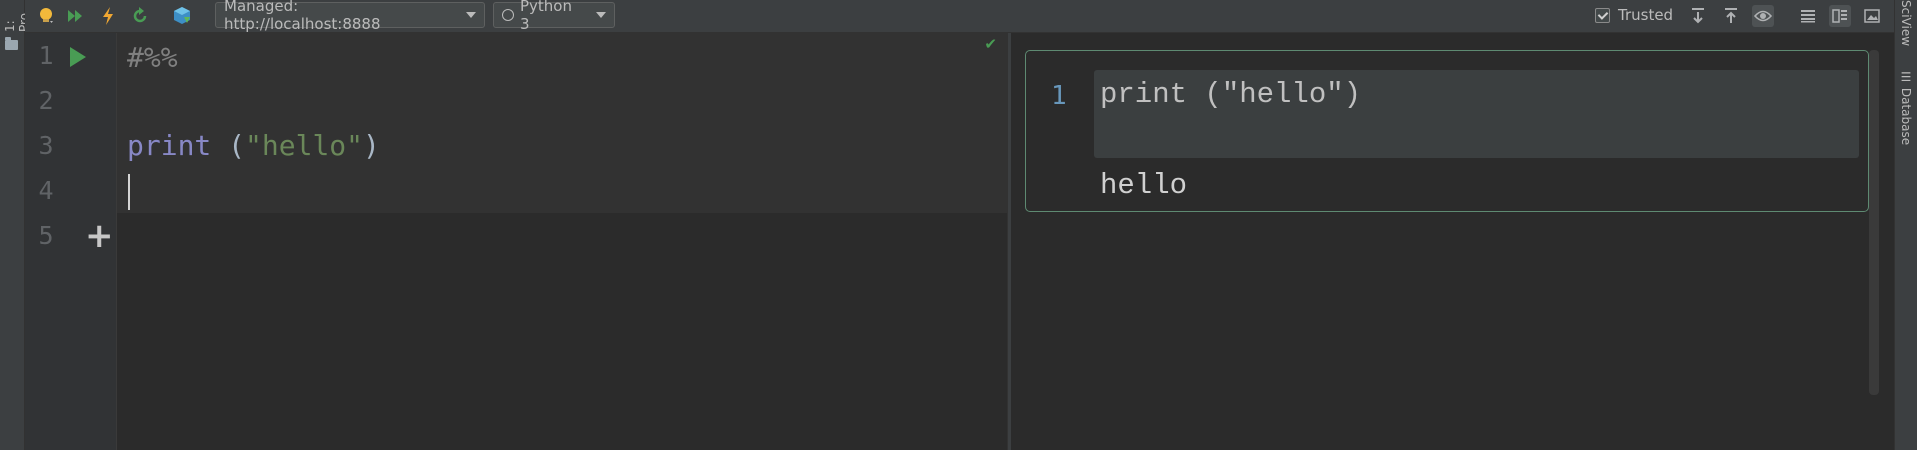  What do you see at coordinates (371, 145) in the screenshot?
I see `code-close-paren: )` at bounding box center [371, 145].